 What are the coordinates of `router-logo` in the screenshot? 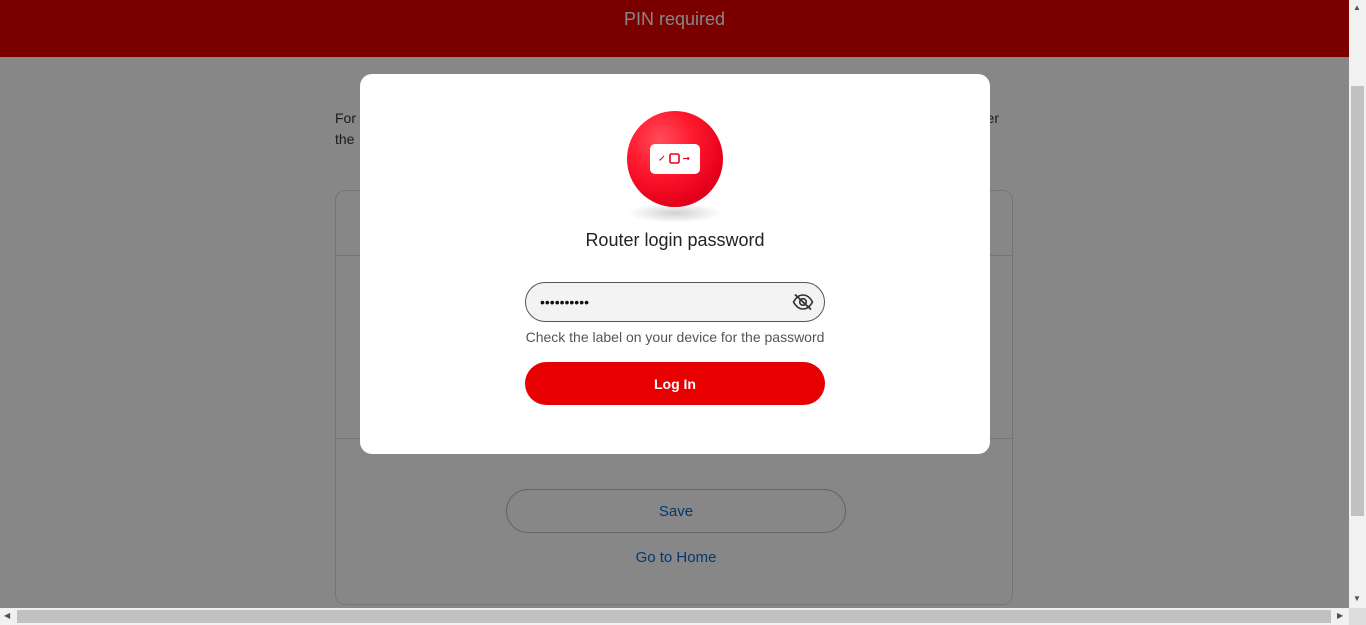 It's located at (675, 167).